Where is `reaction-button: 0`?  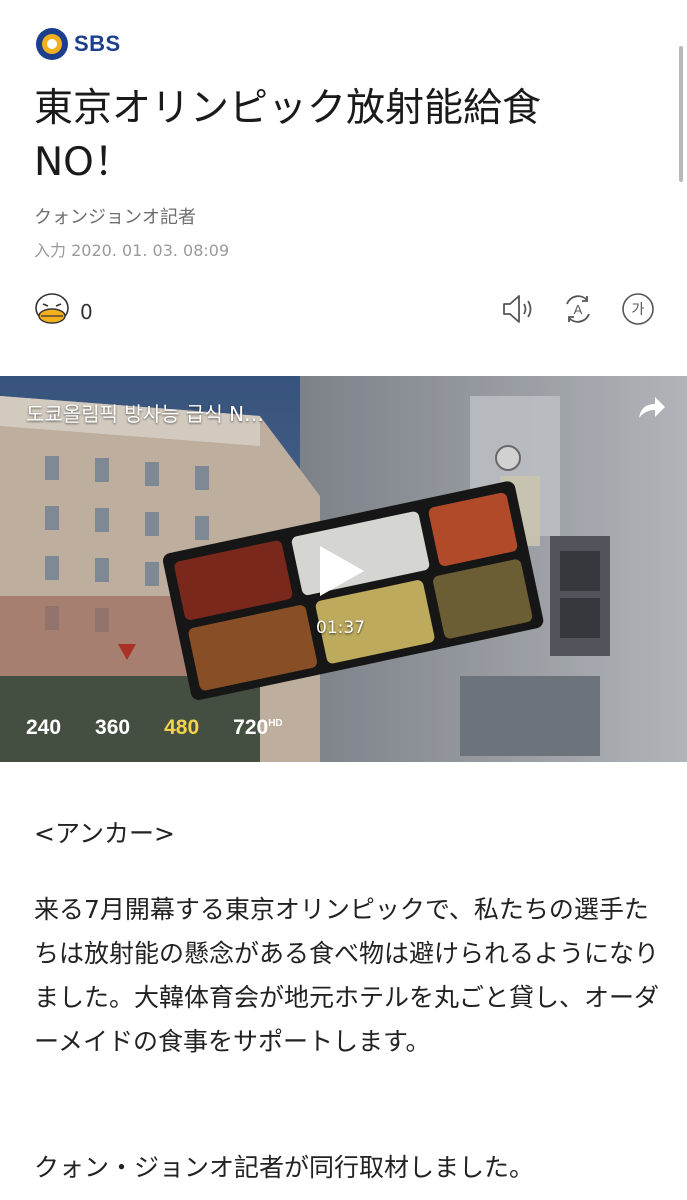
reaction-button: 0 is located at coordinates (62, 312).